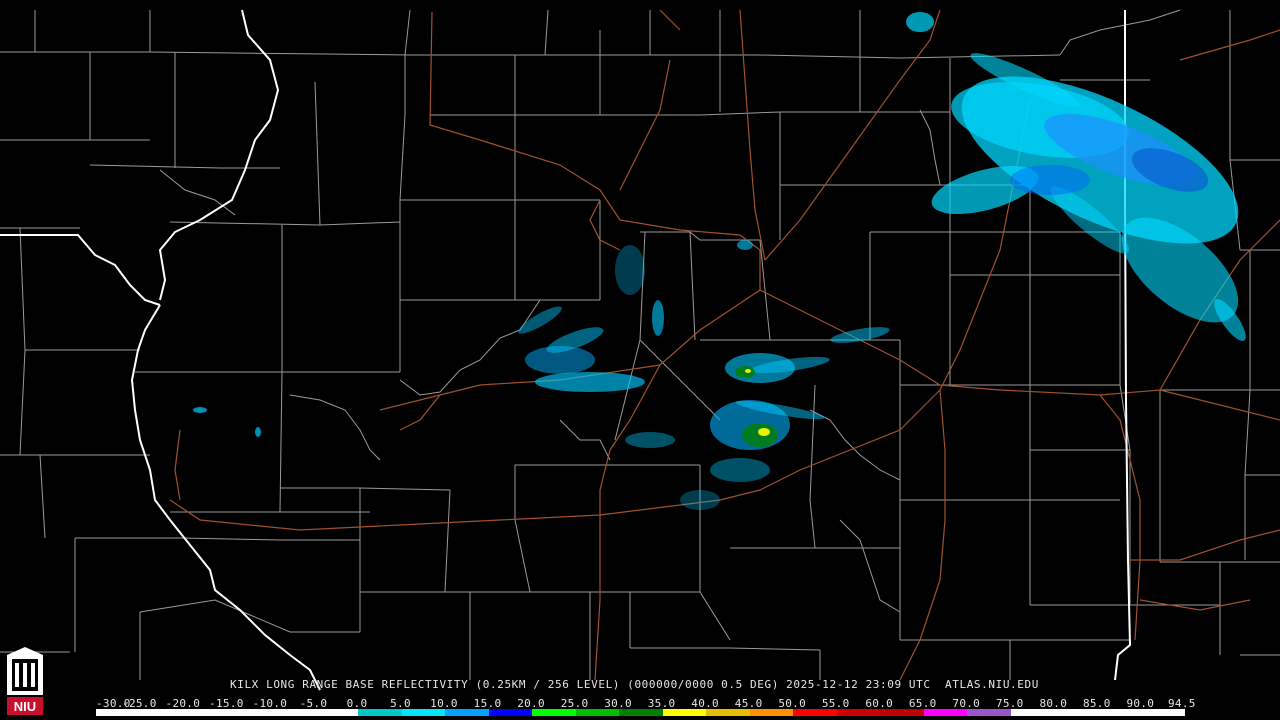 The height and width of the screenshot is (720, 1280). I want to click on niu-seal-icon: NIU, so click(25, 681).